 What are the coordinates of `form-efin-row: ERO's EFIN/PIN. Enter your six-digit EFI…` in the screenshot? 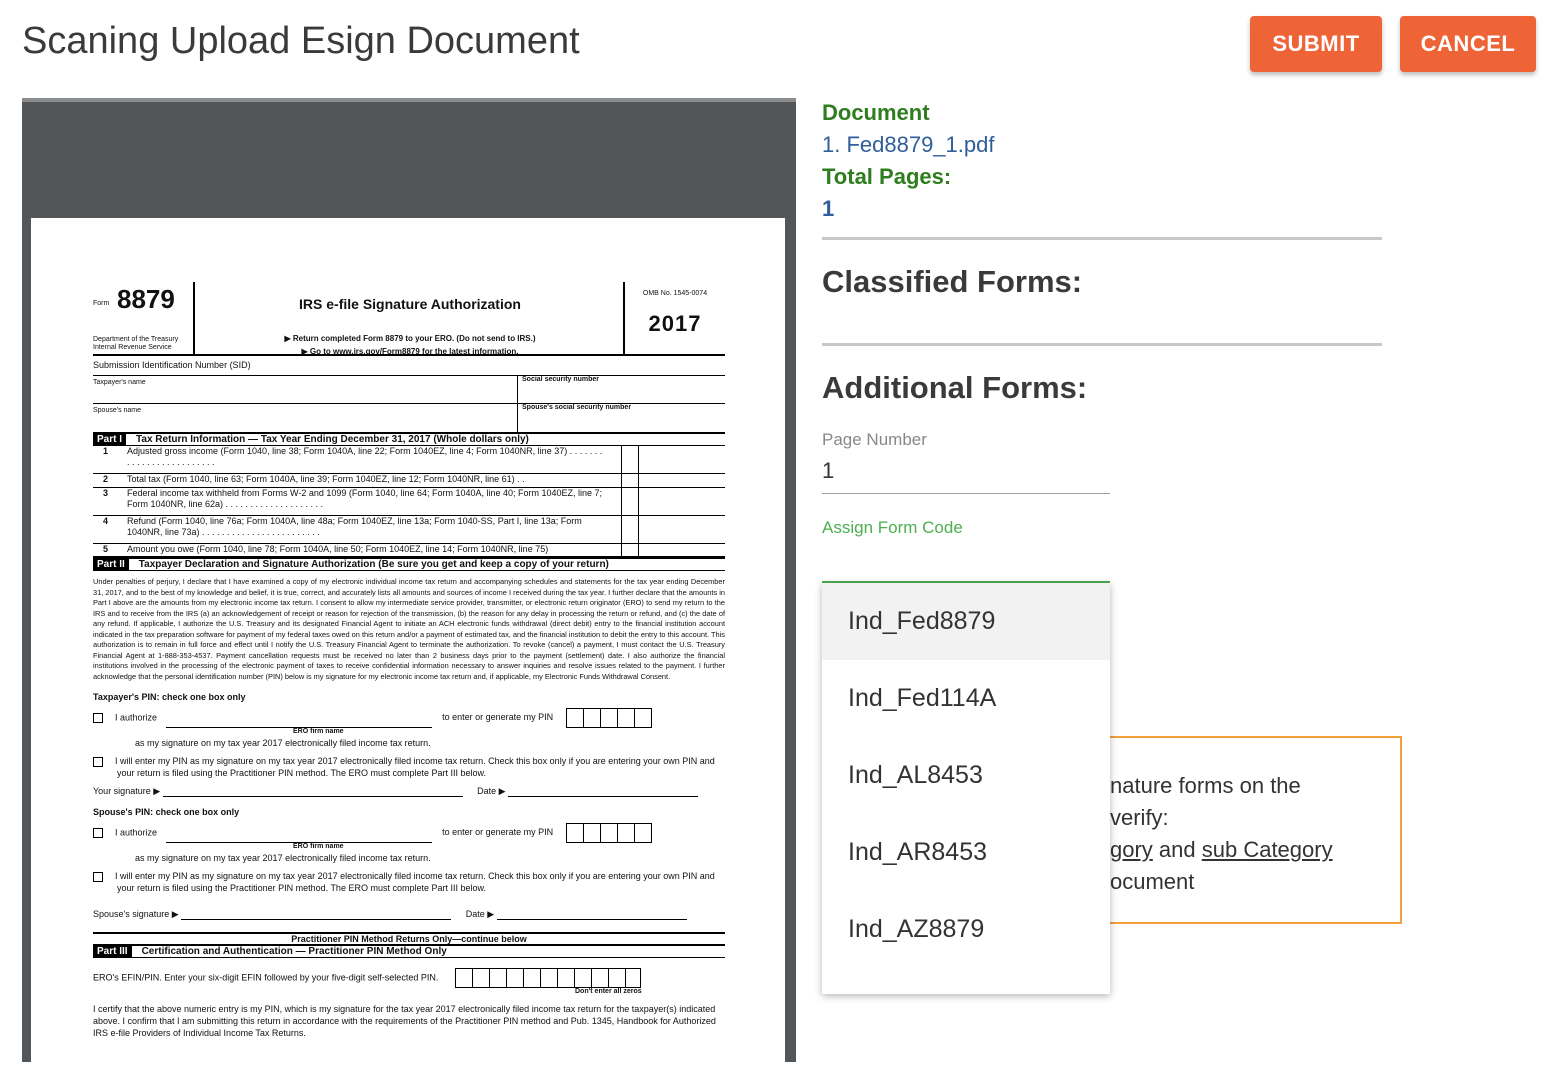 It's located at (409, 978).